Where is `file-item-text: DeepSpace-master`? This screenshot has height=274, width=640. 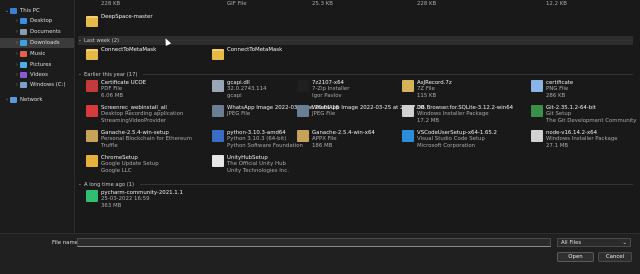 file-item-text: DeepSpace-master is located at coordinates (127, 17).